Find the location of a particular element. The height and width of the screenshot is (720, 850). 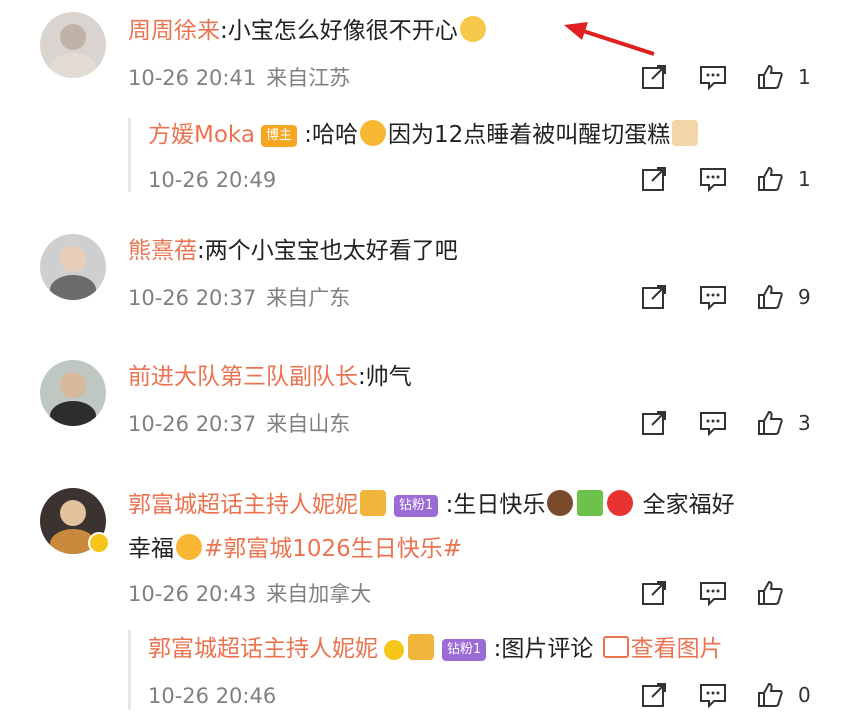

like-count: 0 is located at coordinates (804, 695).